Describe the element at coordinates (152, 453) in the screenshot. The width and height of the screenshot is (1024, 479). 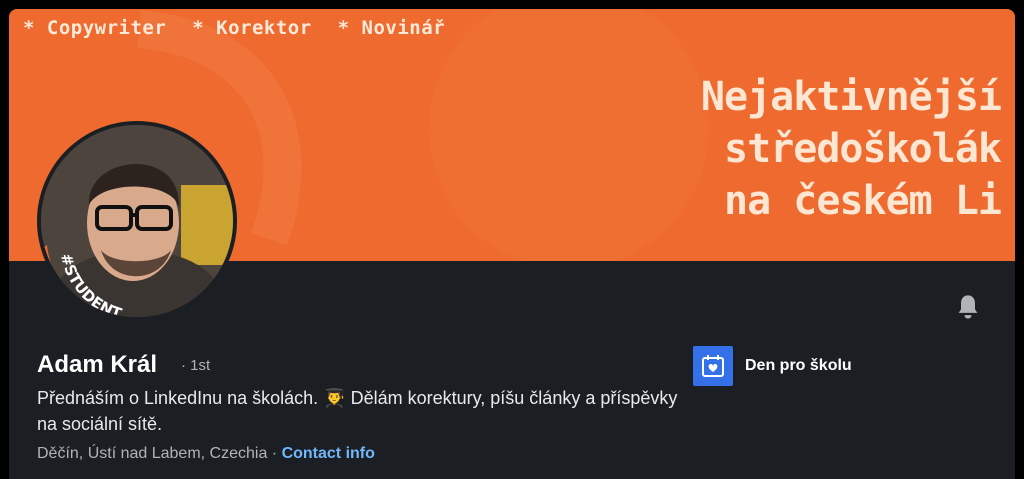
I see `profile-location: Děčín, Ústí nad Labem, Czechia` at that location.